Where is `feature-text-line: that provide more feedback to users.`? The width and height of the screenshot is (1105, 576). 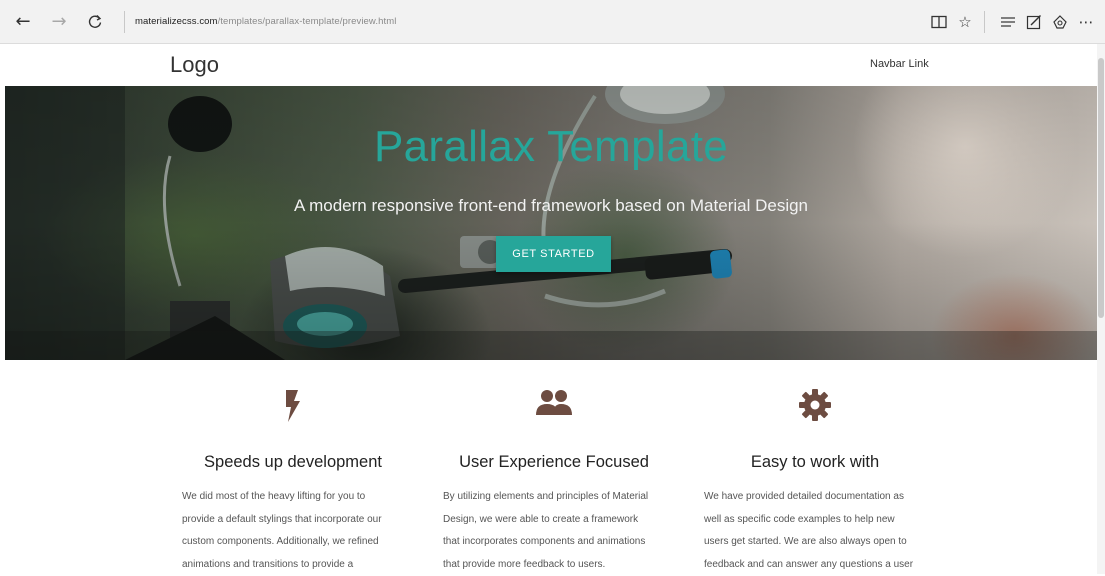 feature-text-line: that provide more feedback to users. is located at coordinates (555, 565).